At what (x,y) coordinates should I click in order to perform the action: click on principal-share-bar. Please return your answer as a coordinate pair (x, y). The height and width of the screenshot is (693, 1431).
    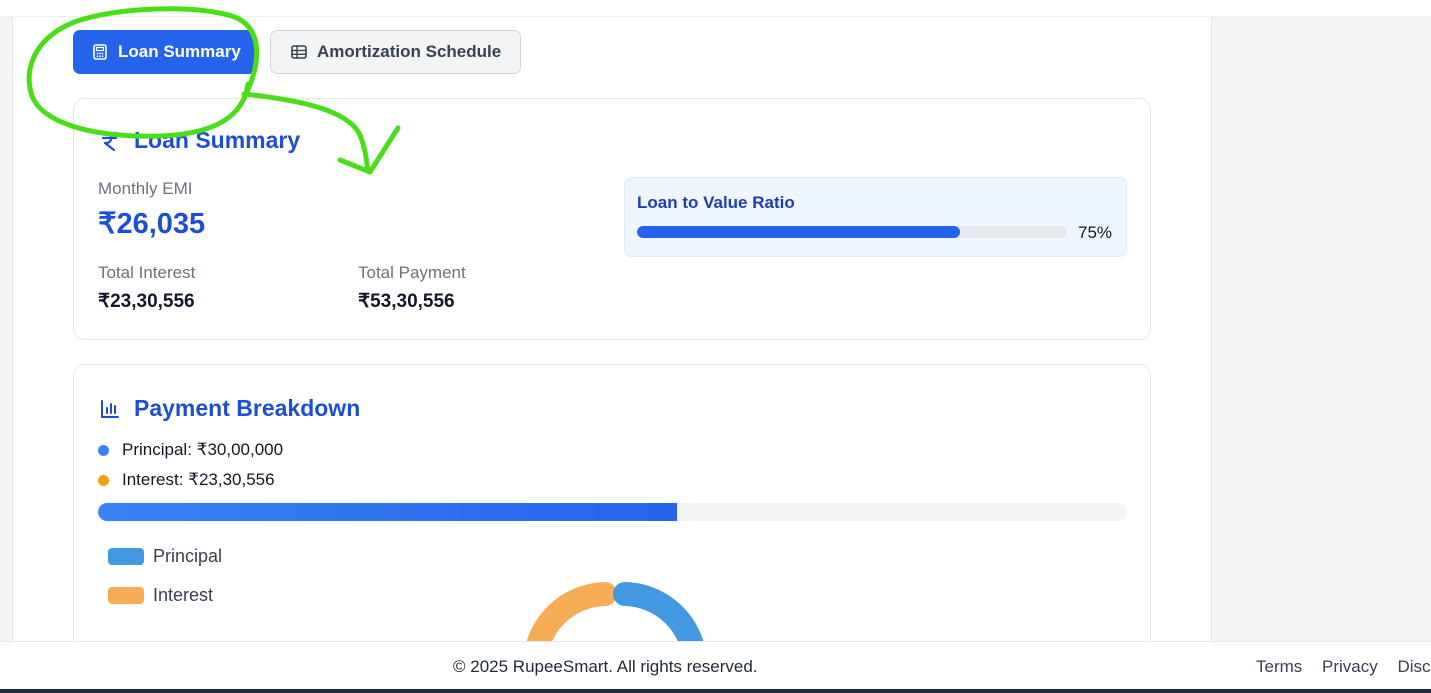
    Looking at the image, I should click on (612, 512).